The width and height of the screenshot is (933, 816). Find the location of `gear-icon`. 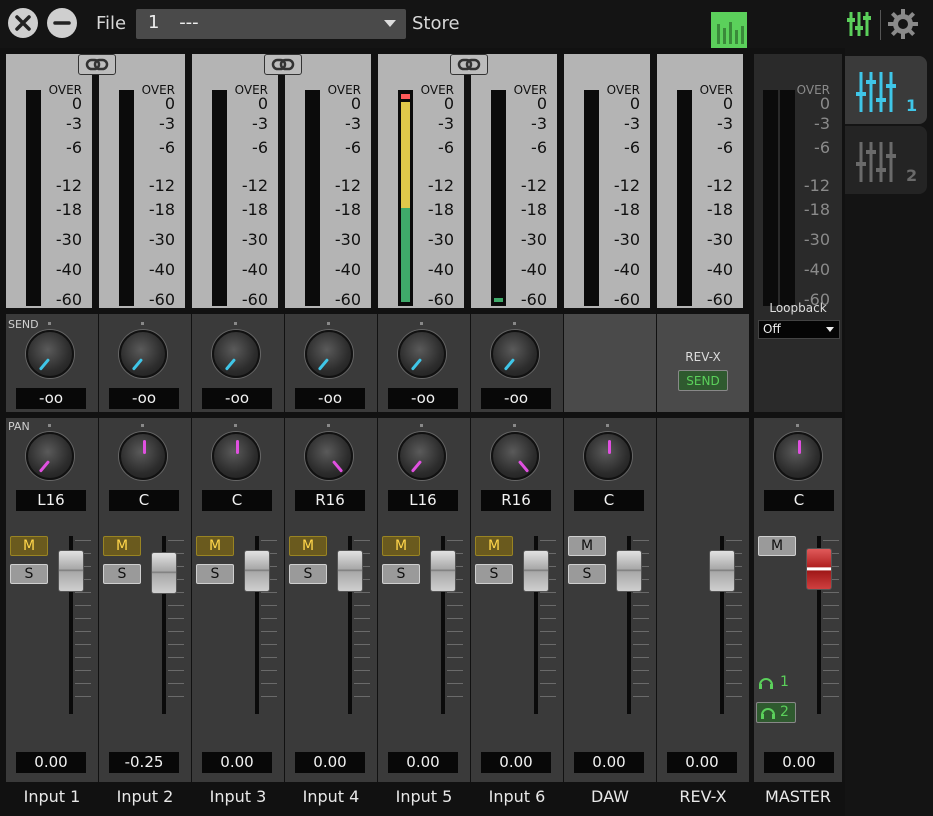

gear-icon is located at coordinates (903, 24).